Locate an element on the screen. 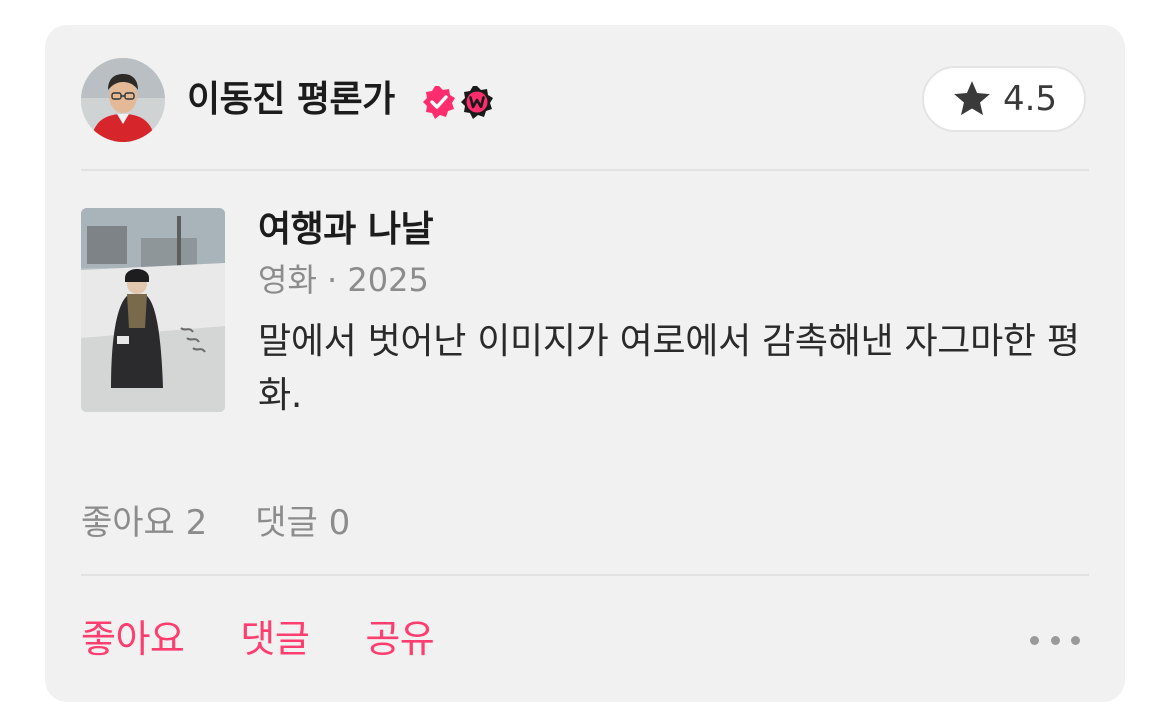 This screenshot has height=728, width=1170. avatar-photo is located at coordinates (123, 100).